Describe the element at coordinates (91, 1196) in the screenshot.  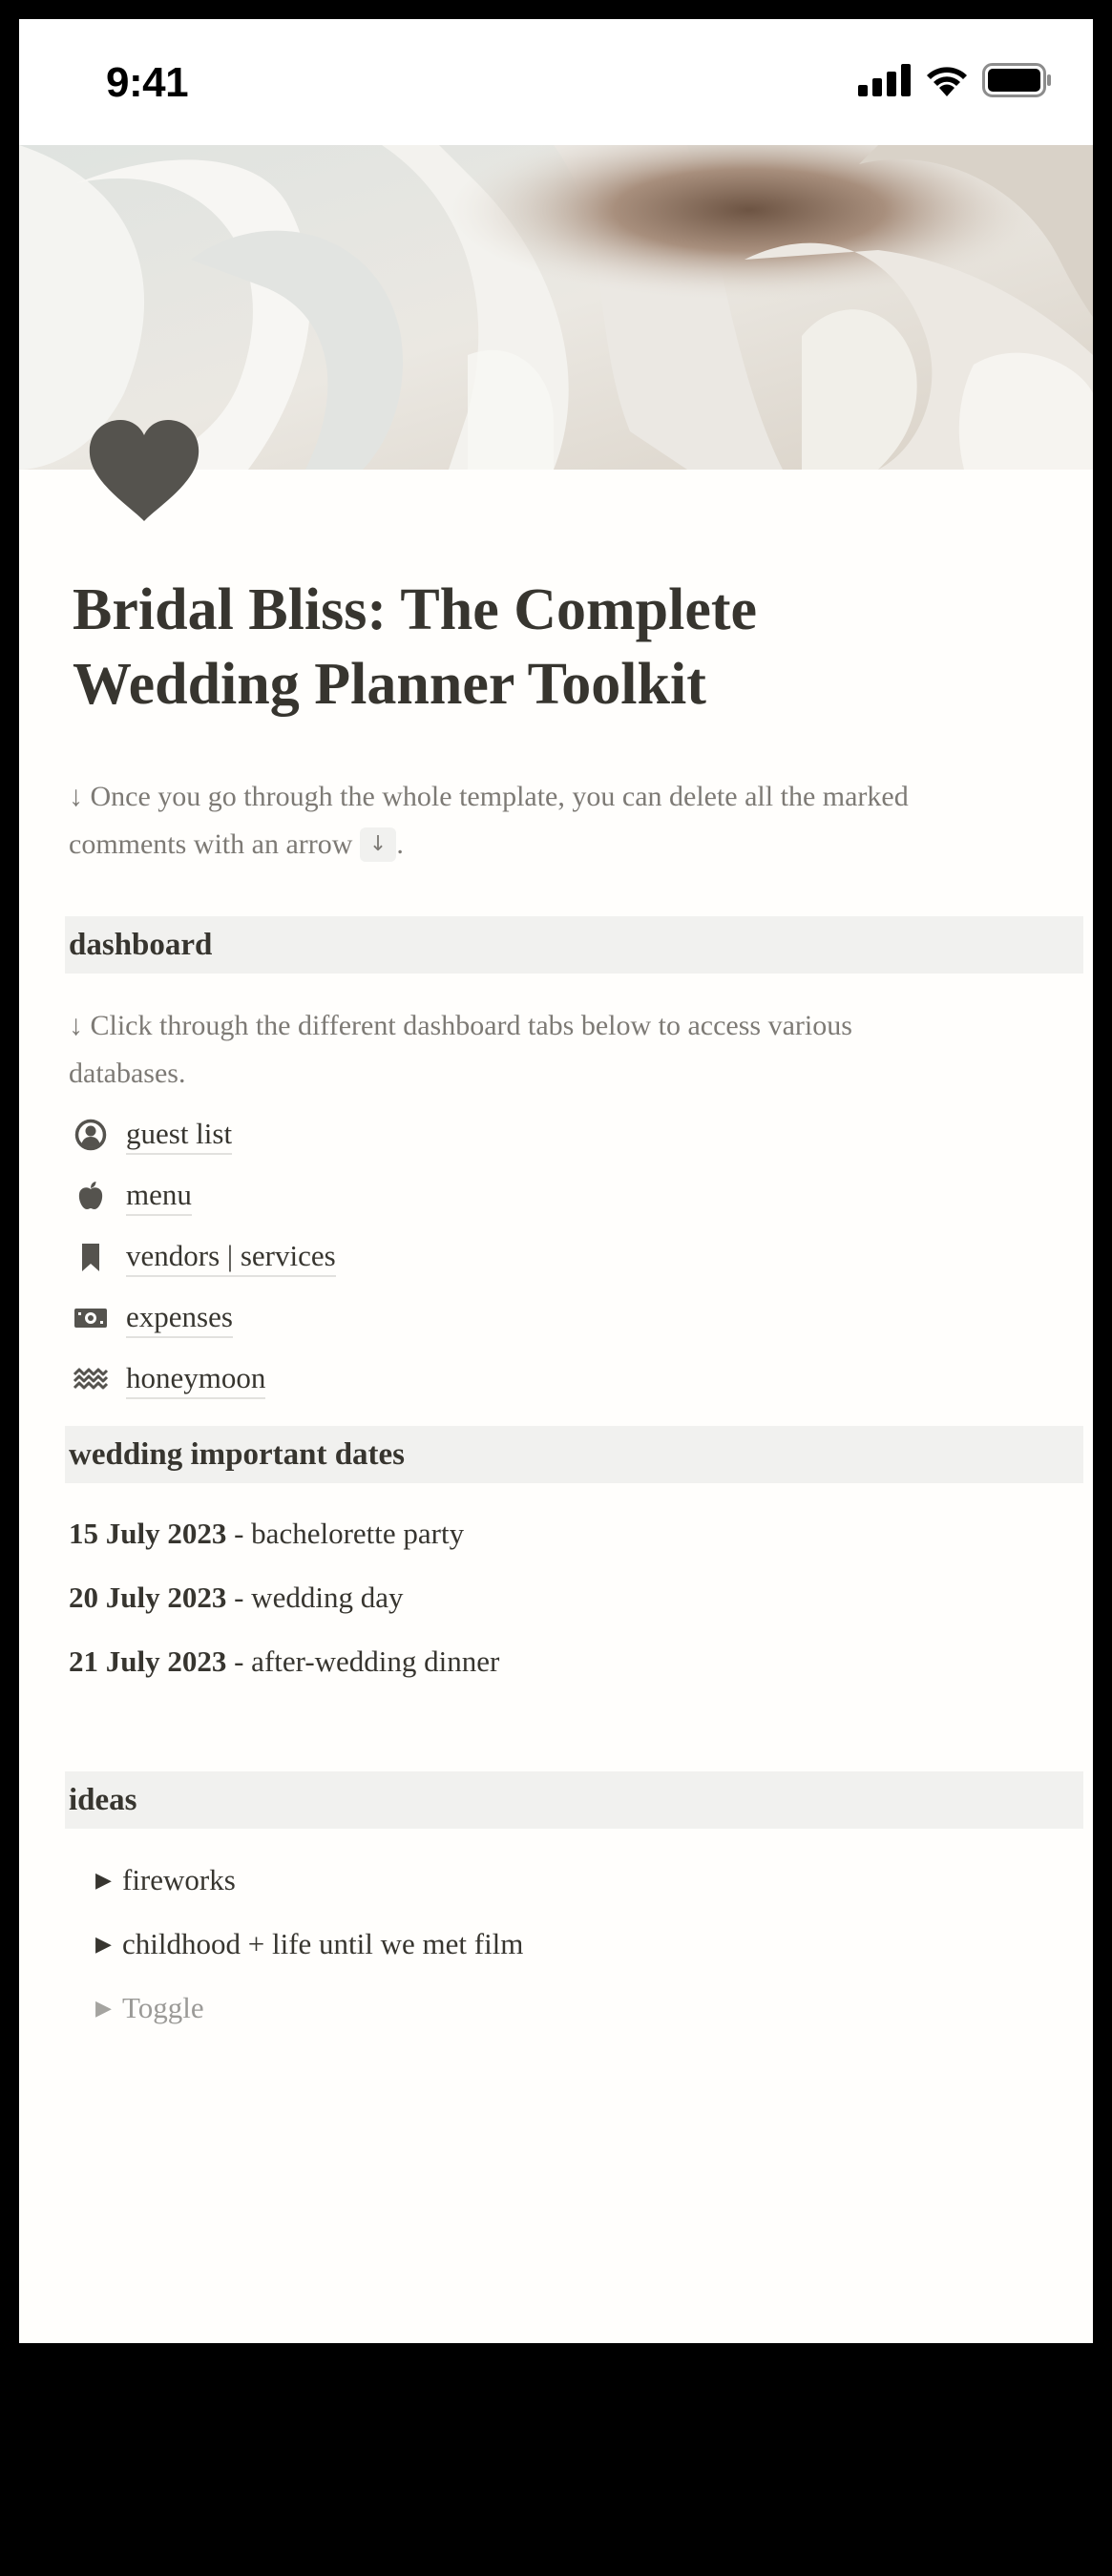
I see `apple-icon` at that location.